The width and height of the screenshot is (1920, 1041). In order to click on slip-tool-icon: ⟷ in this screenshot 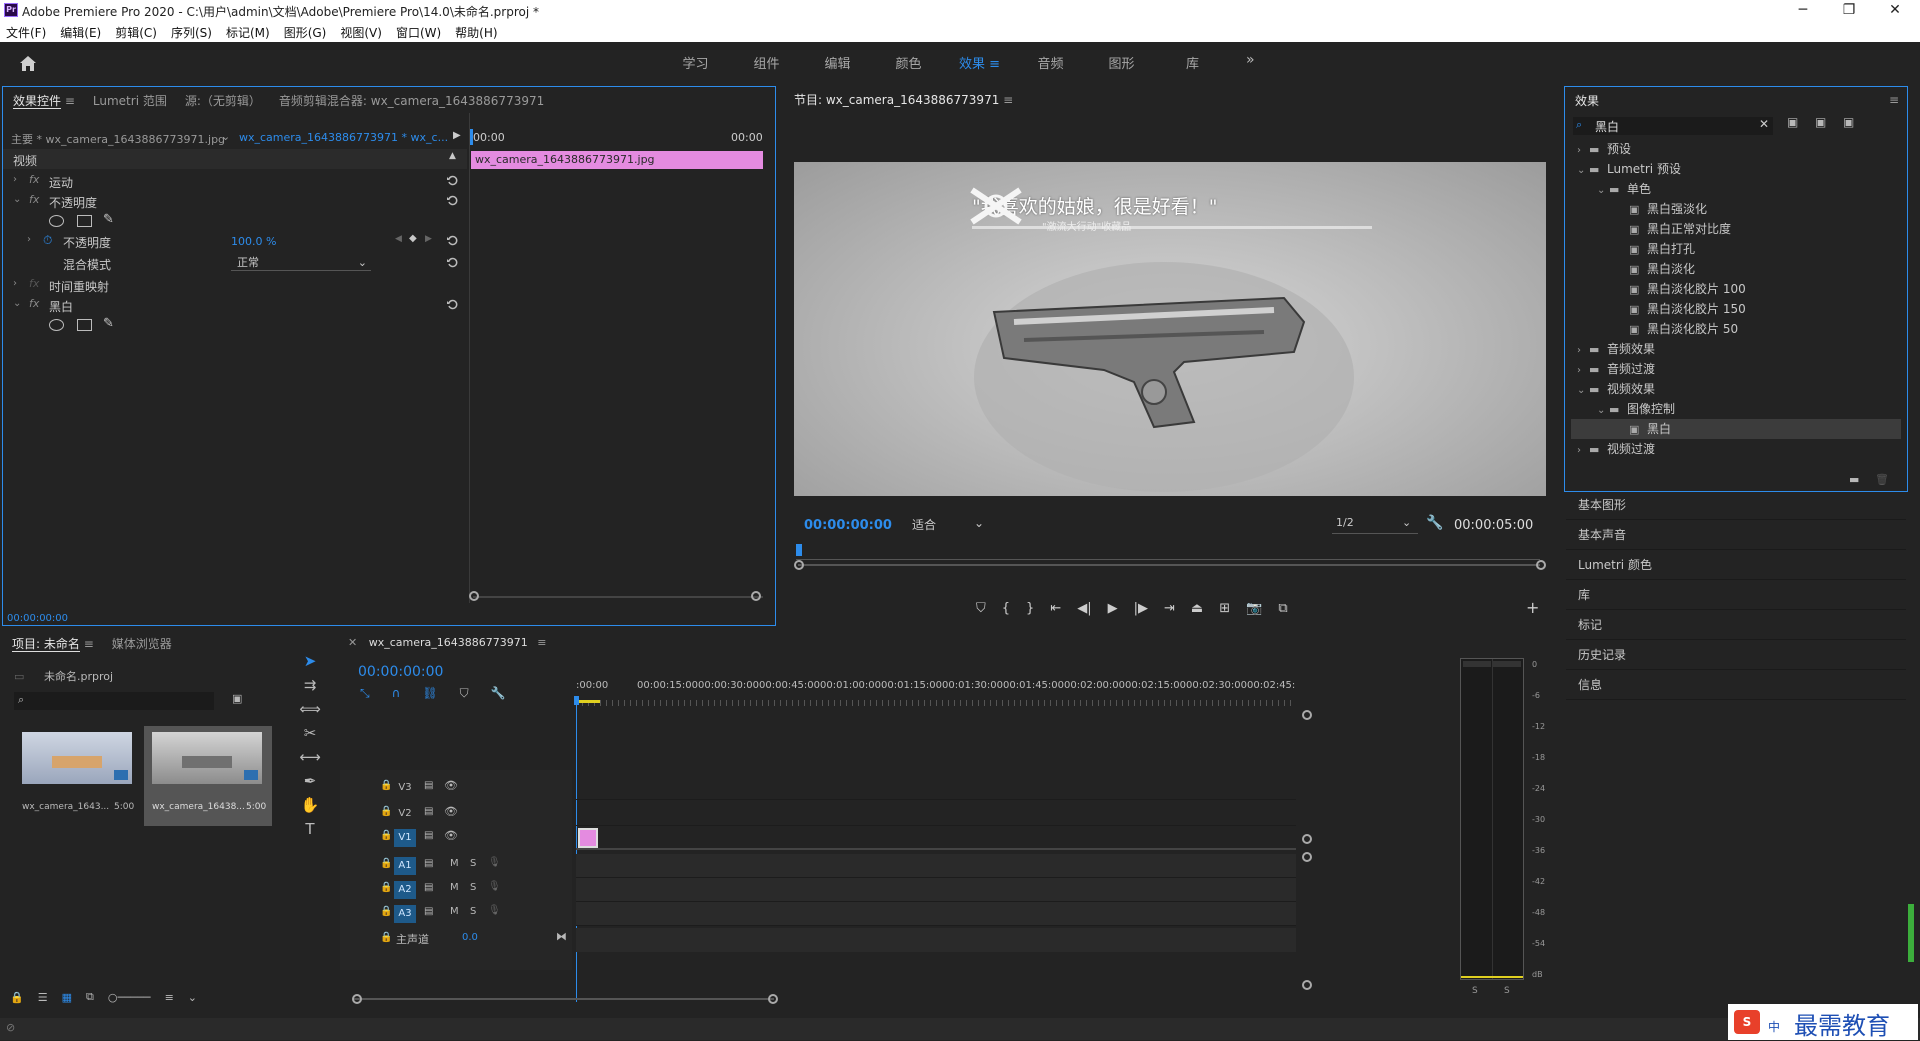, I will do `click(310, 757)`.